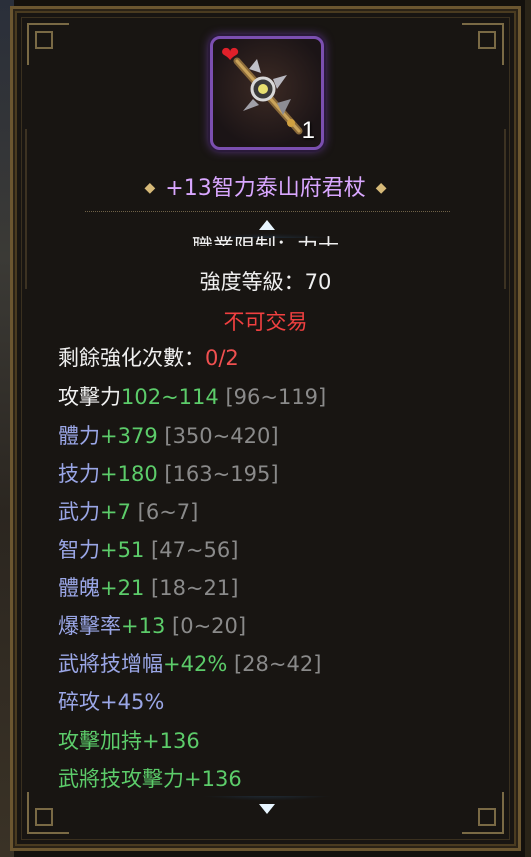 This screenshot has width=531, height=857. I want to click on stat-value: +21, so click(122, 588).